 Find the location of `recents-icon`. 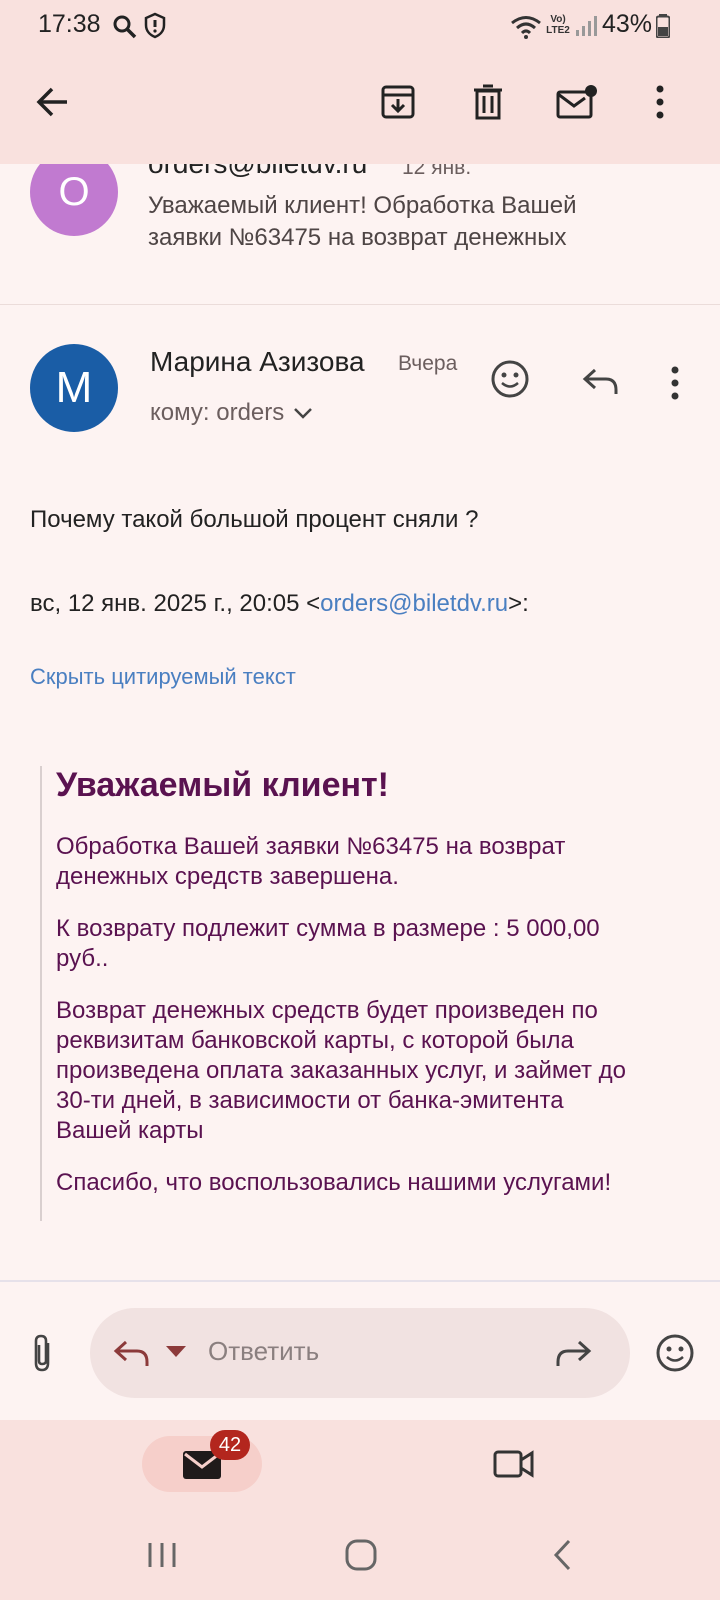

recents-icon is located at coordinates (162, 1555).